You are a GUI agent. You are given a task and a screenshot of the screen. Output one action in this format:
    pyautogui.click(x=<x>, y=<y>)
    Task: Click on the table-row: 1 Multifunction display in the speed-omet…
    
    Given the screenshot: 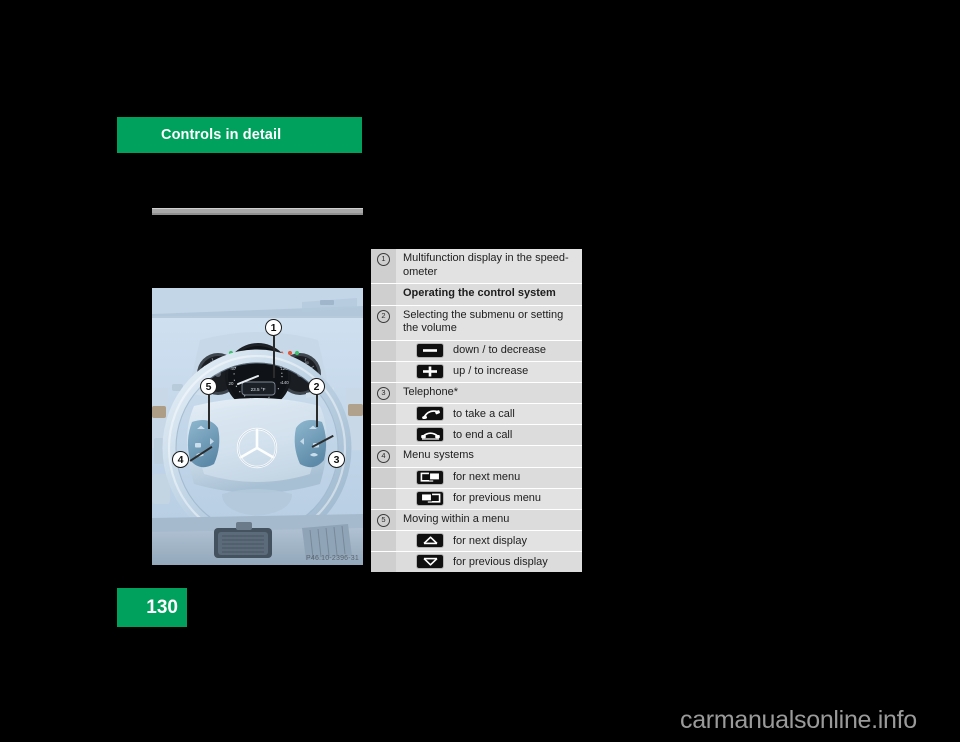 What is the action you would take?
    pyautogui.click(x=476, y=266)
    